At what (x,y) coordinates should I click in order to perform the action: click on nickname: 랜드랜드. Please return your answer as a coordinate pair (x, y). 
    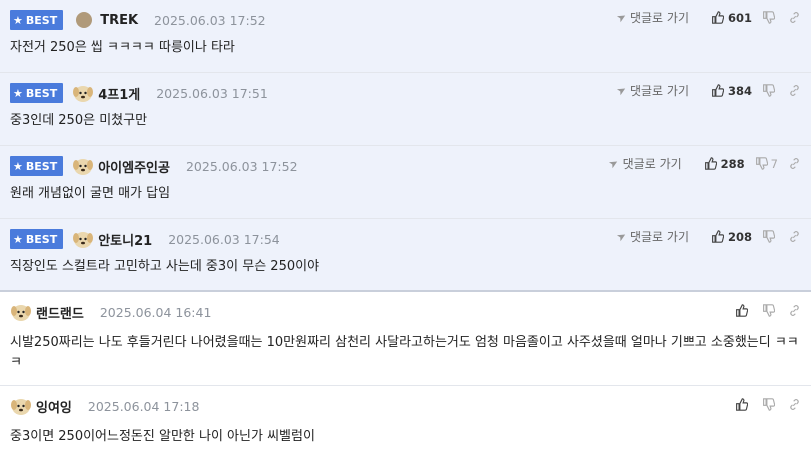
    Looking at the image, I should click on (60, 312).